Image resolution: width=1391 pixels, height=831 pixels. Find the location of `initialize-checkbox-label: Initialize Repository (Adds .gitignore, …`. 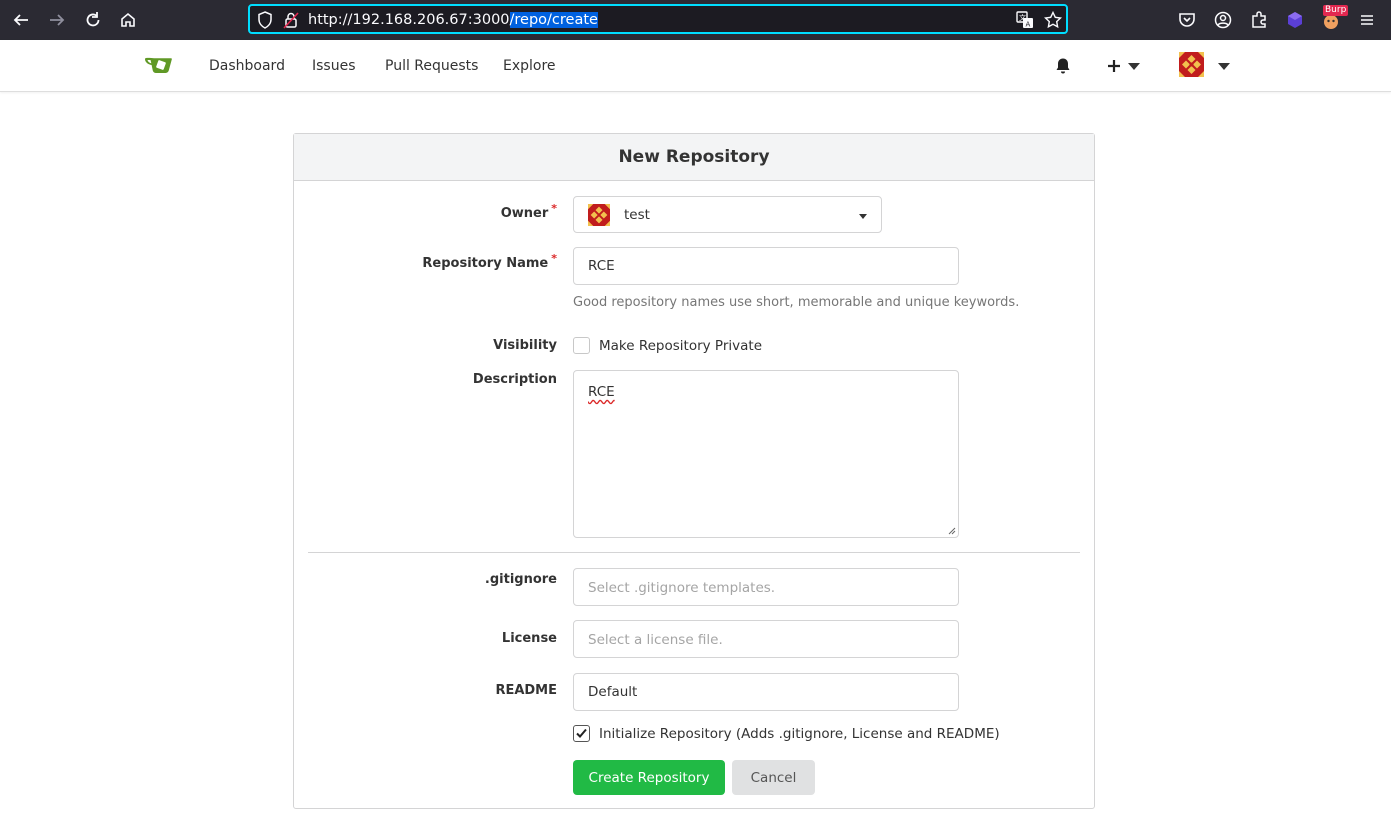

initialize-checkbox-label: Initialize Repository (Adds .gitignore, … is located at coordinates (799, 734).